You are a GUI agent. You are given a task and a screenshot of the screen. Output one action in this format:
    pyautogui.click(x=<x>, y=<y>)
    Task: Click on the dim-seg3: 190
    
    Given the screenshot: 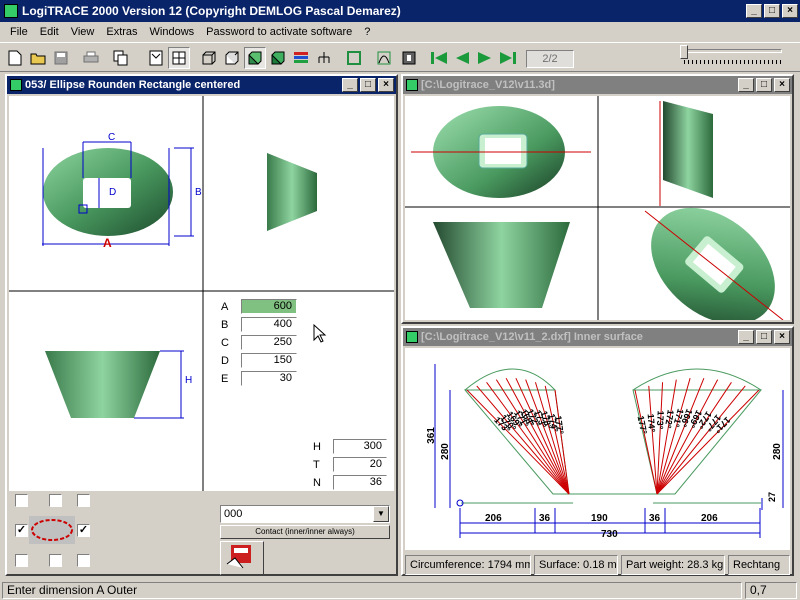 What is the action you would take?
    pyautogui.click(x=599, y=518)
    